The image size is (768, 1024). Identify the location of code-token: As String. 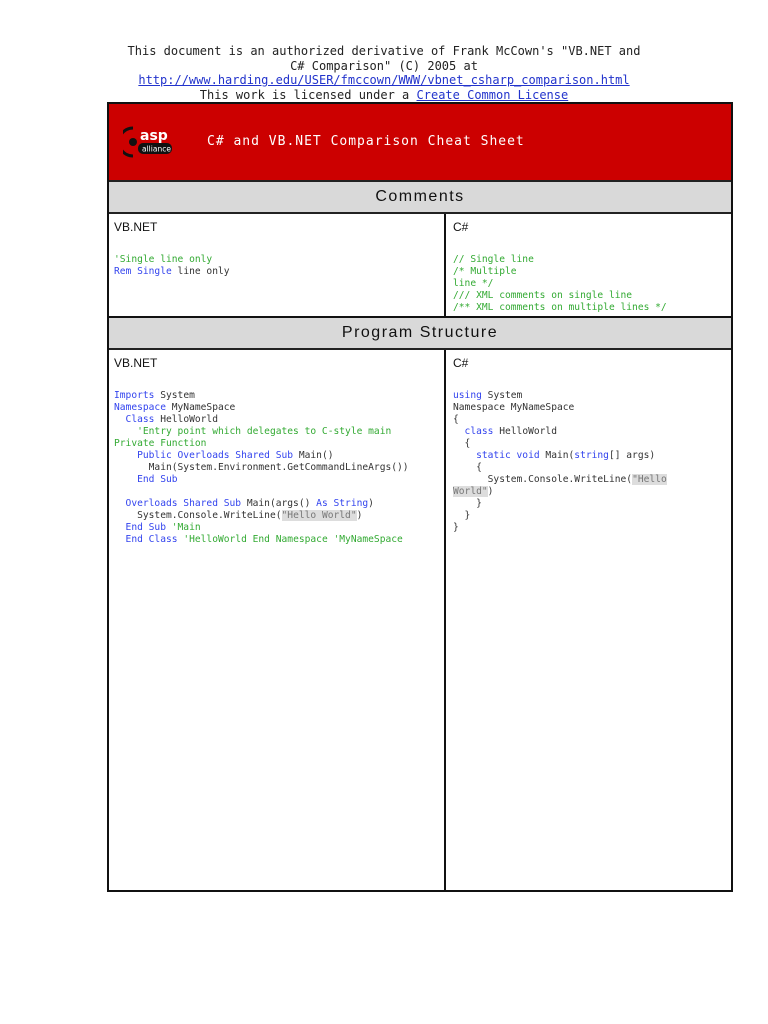
(342, 503).